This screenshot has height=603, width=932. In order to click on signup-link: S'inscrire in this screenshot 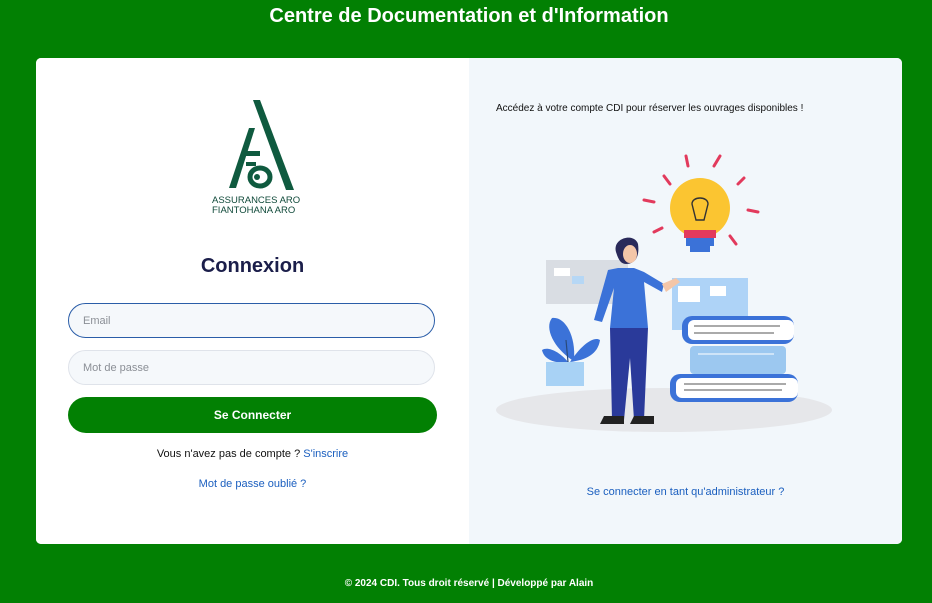, I will do `click(325, 454)`.